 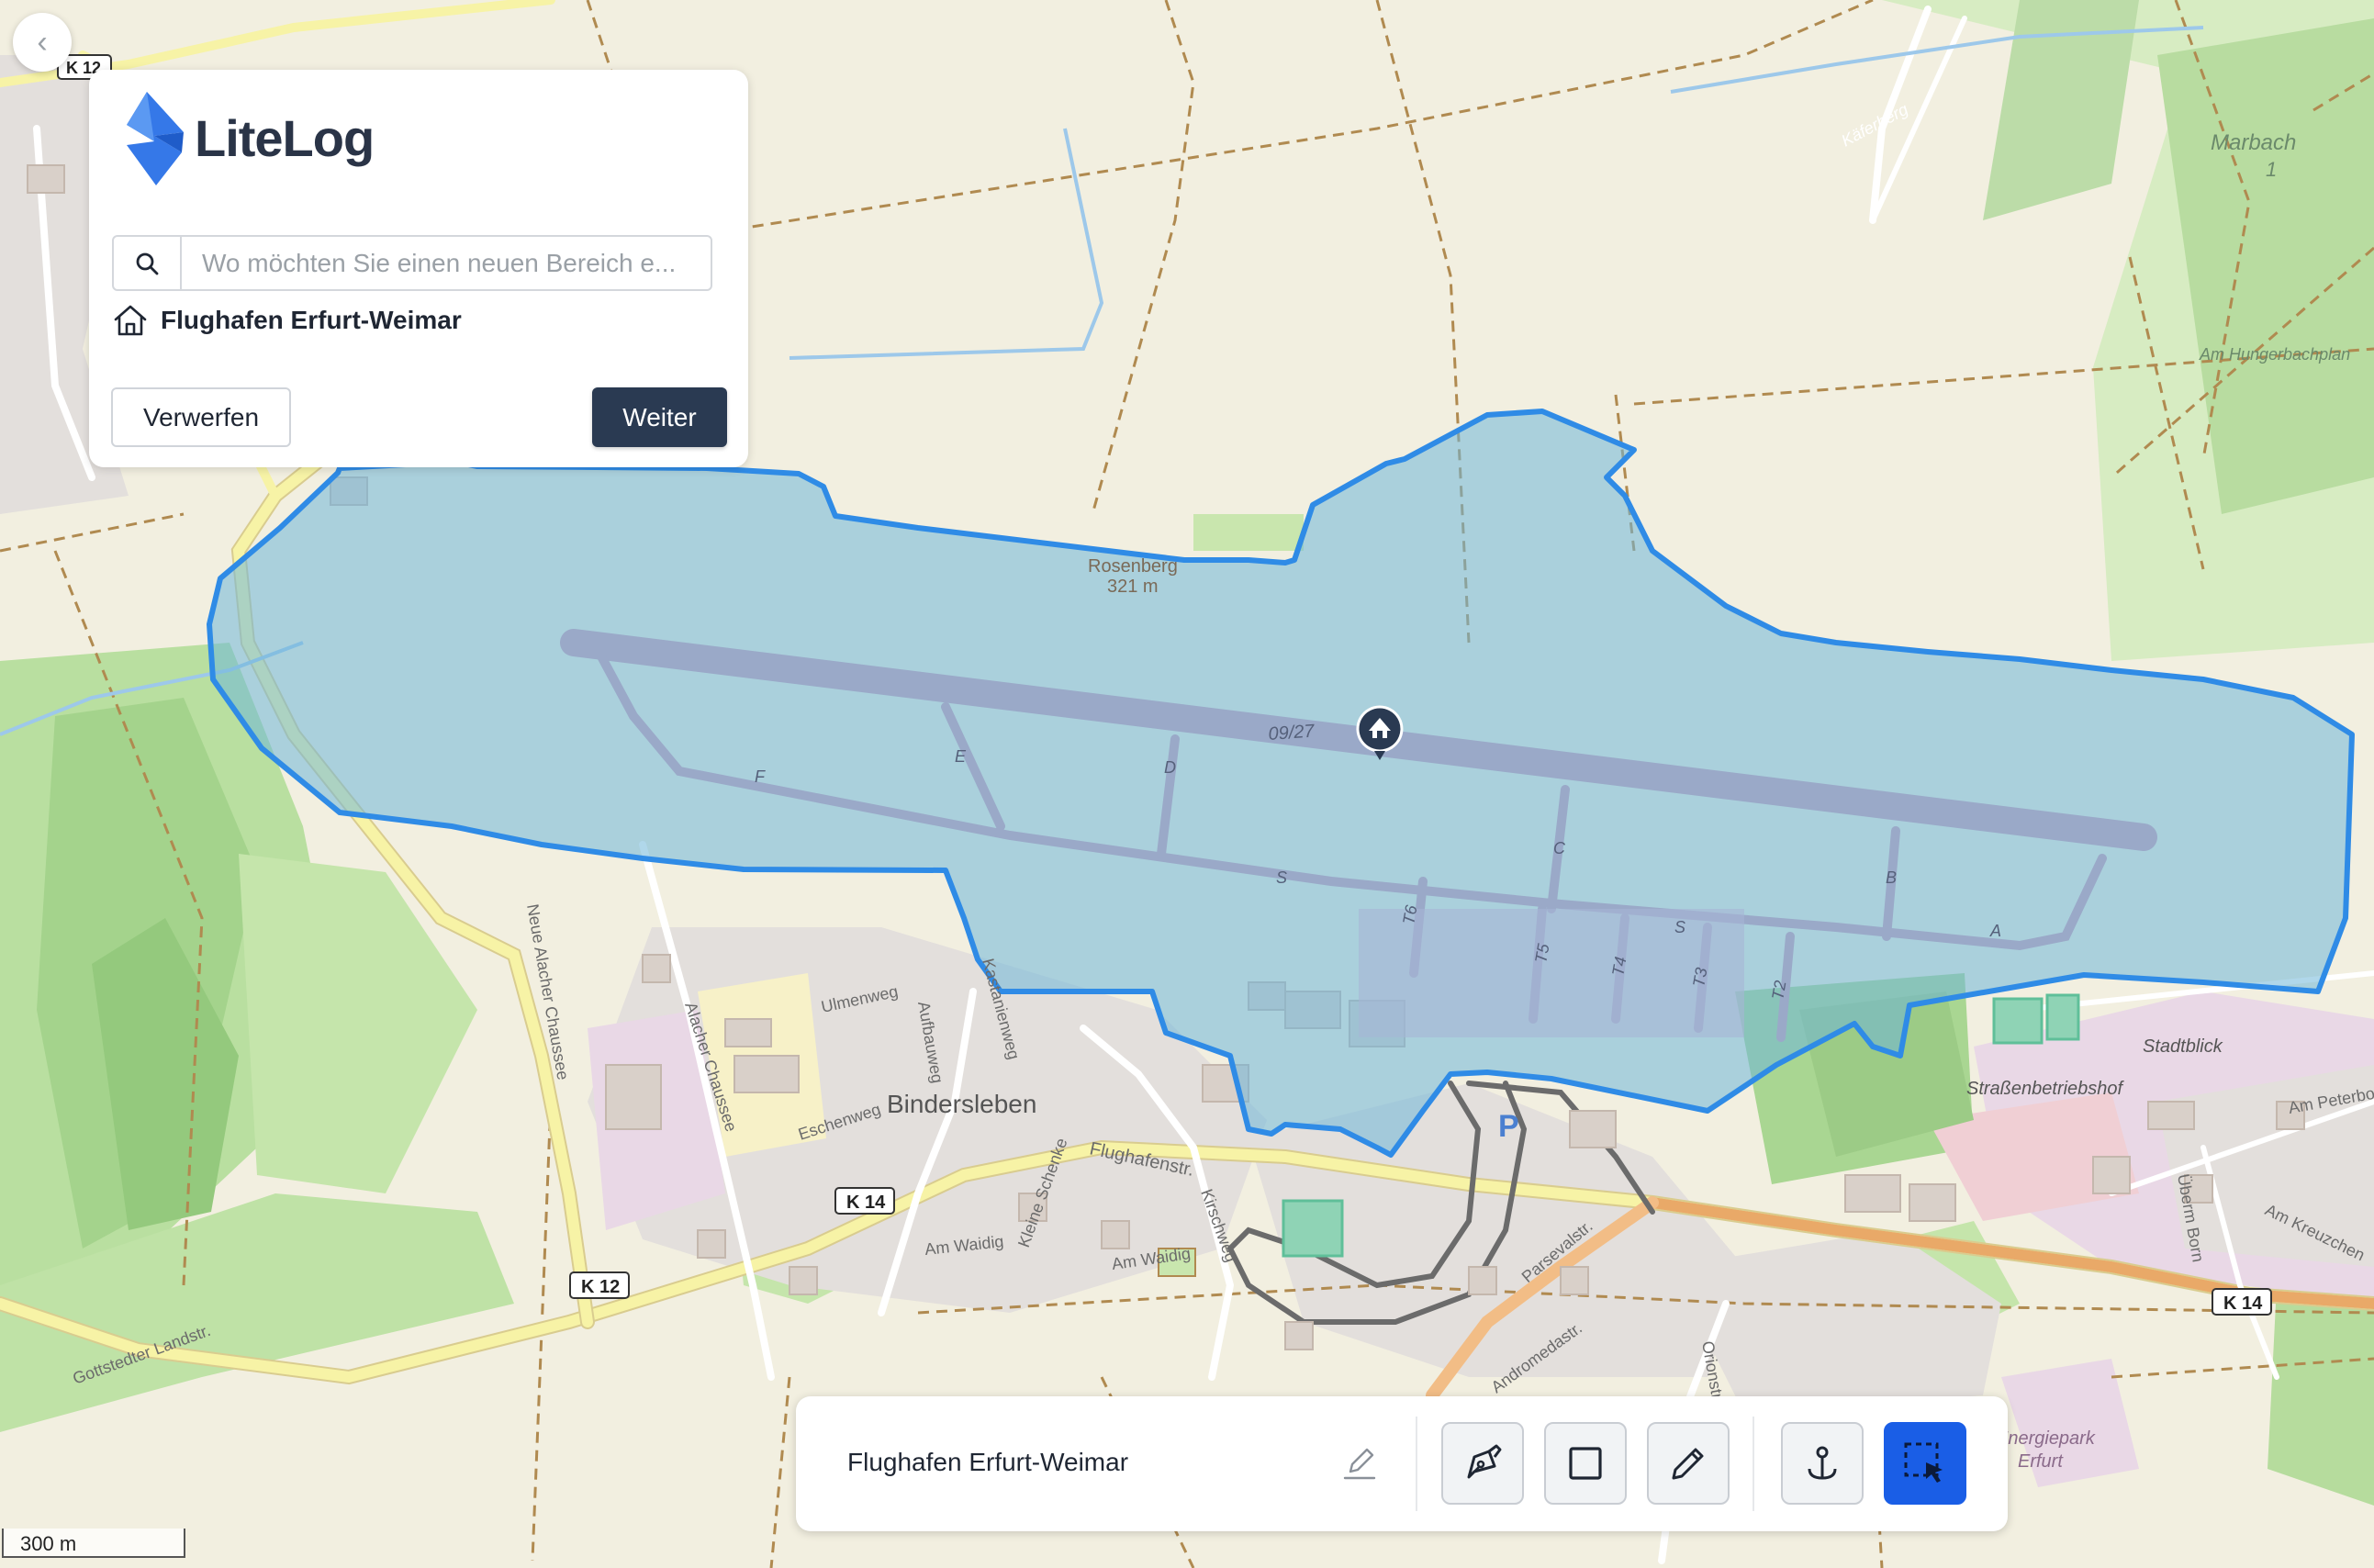 I want to click on taxiway-t4-label: T4, so click(x=1618, y=967).